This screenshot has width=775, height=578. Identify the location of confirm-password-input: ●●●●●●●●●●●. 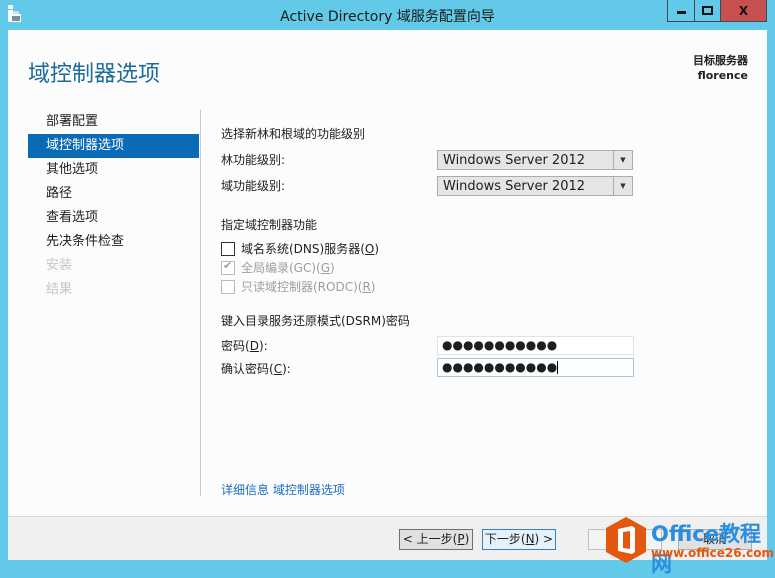
(535, 367).